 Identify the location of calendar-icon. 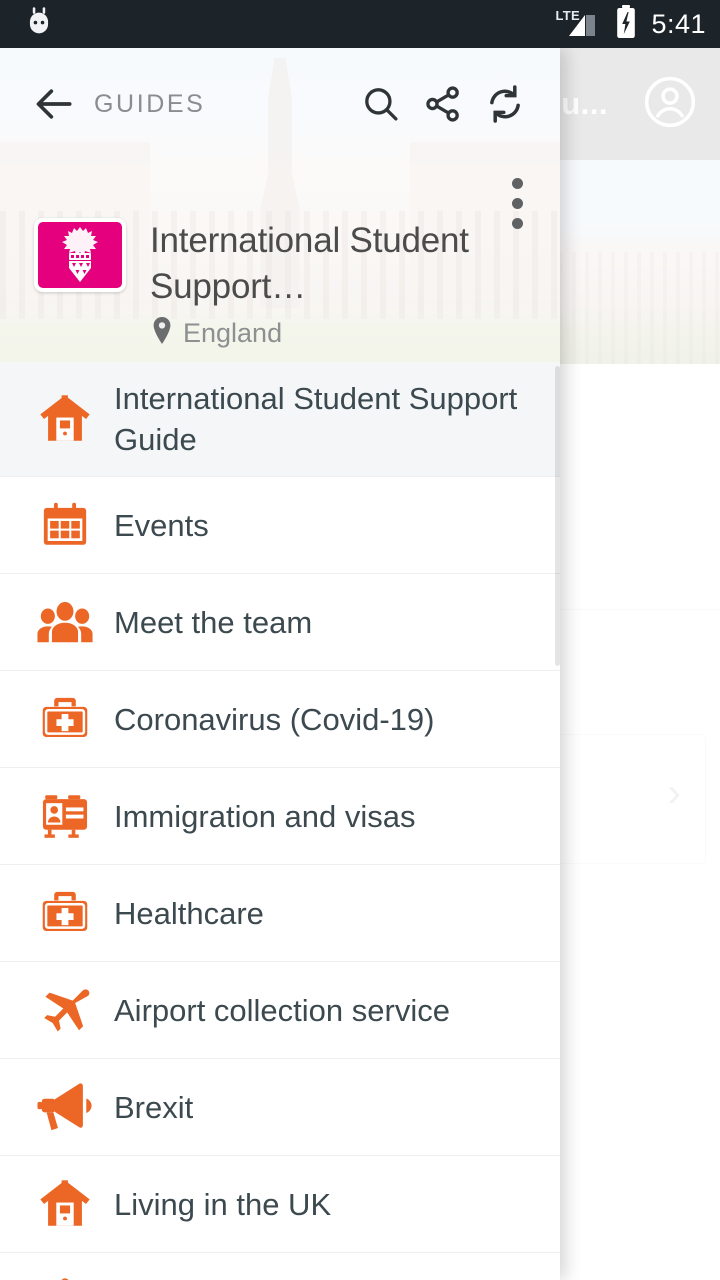
(65, 525).